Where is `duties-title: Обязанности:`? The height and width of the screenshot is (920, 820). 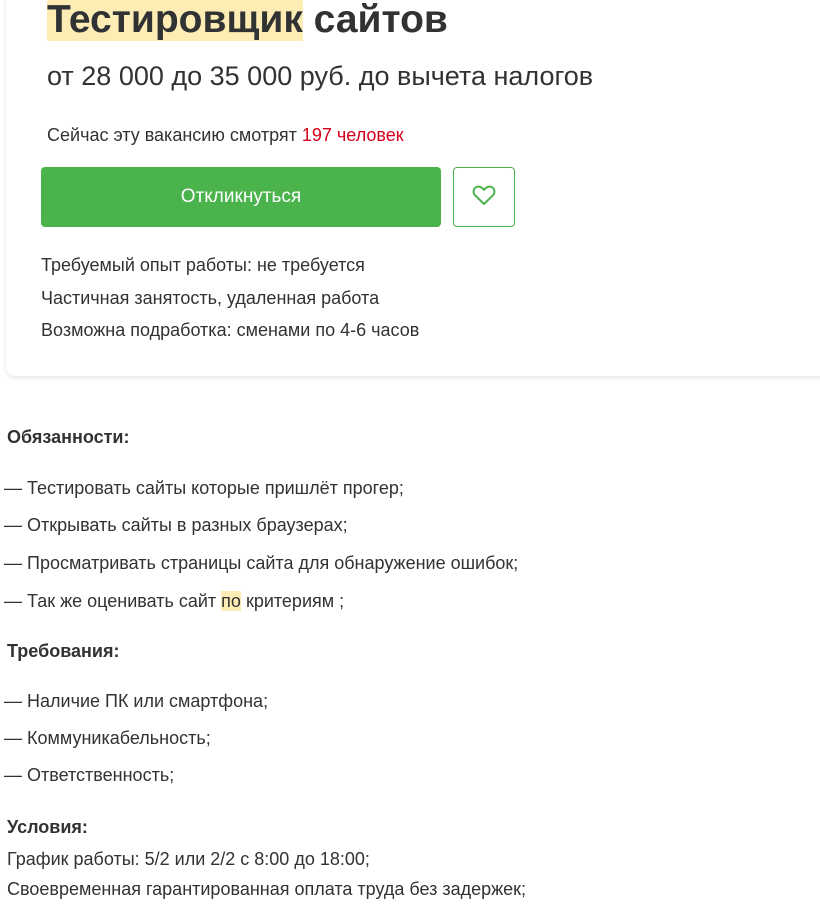 duties-title: Обязанности: is located at coordinates (68, 437).